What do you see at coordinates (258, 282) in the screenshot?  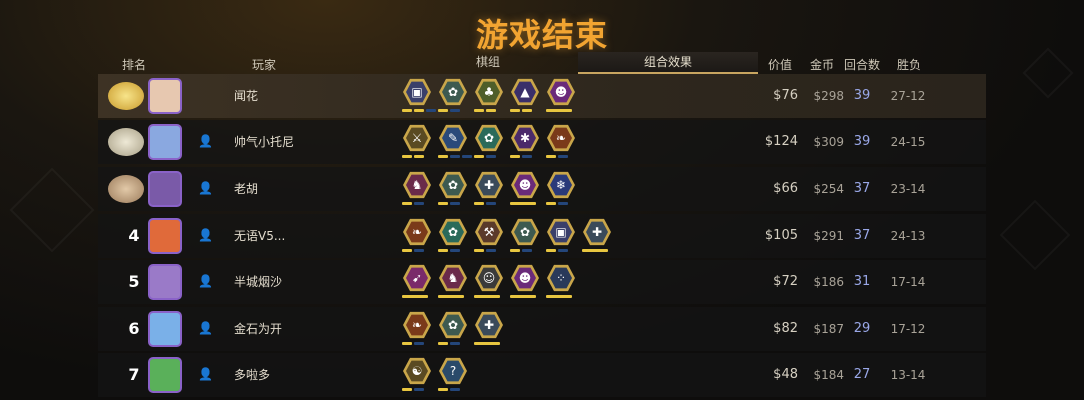 I see `player-name: 半城烟沙` at bounding box center [258, 282].